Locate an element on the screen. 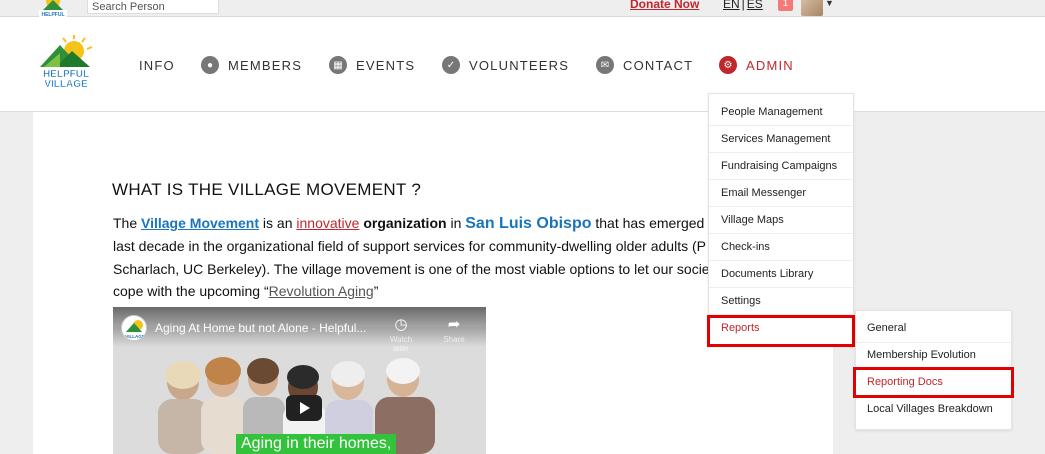 Image resolution: width=1045 pixels, height=454 pixels. submenu-item-local-villages-breakdown: Local Villages Breakdown is located at coordinates (930, 409).